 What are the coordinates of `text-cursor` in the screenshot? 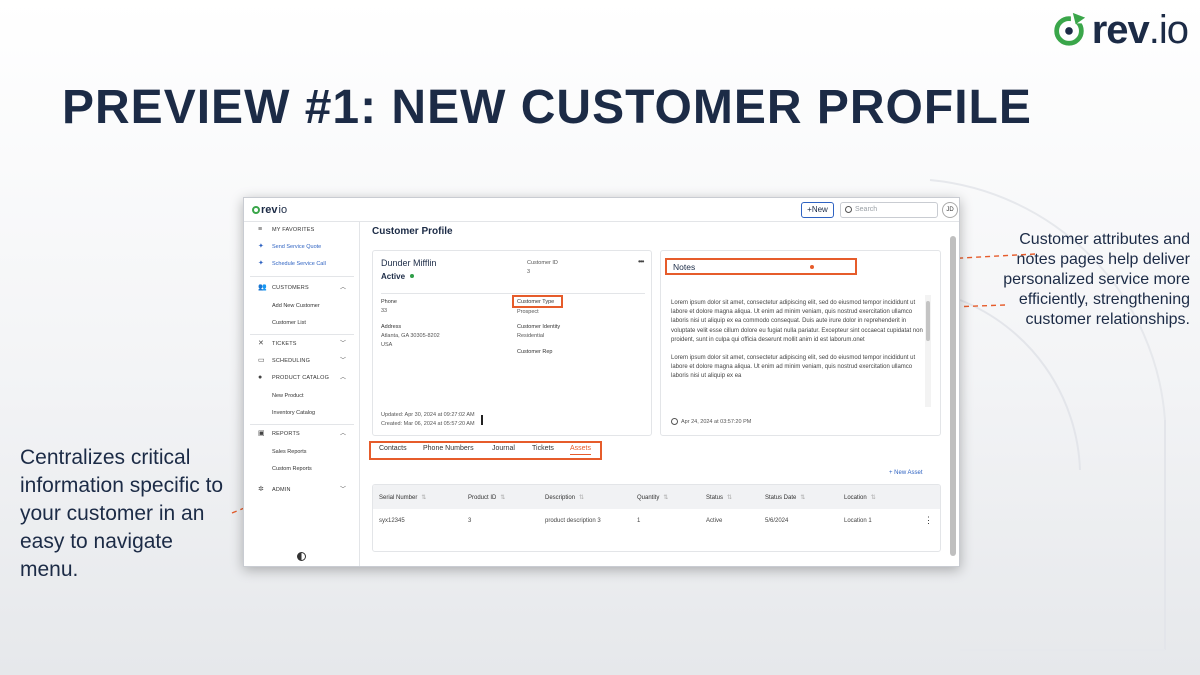 It's located at (482, 420).